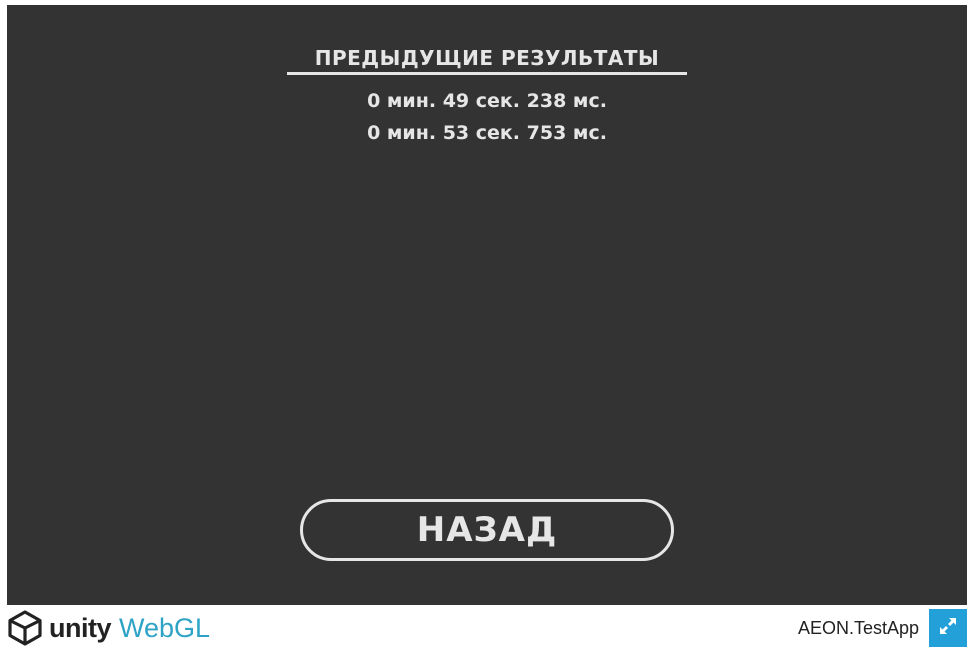  What do you see at coordinates (487, 530) in the screenshot?
I see `back-button: НАЗАД` at bounding box center [487, 530].